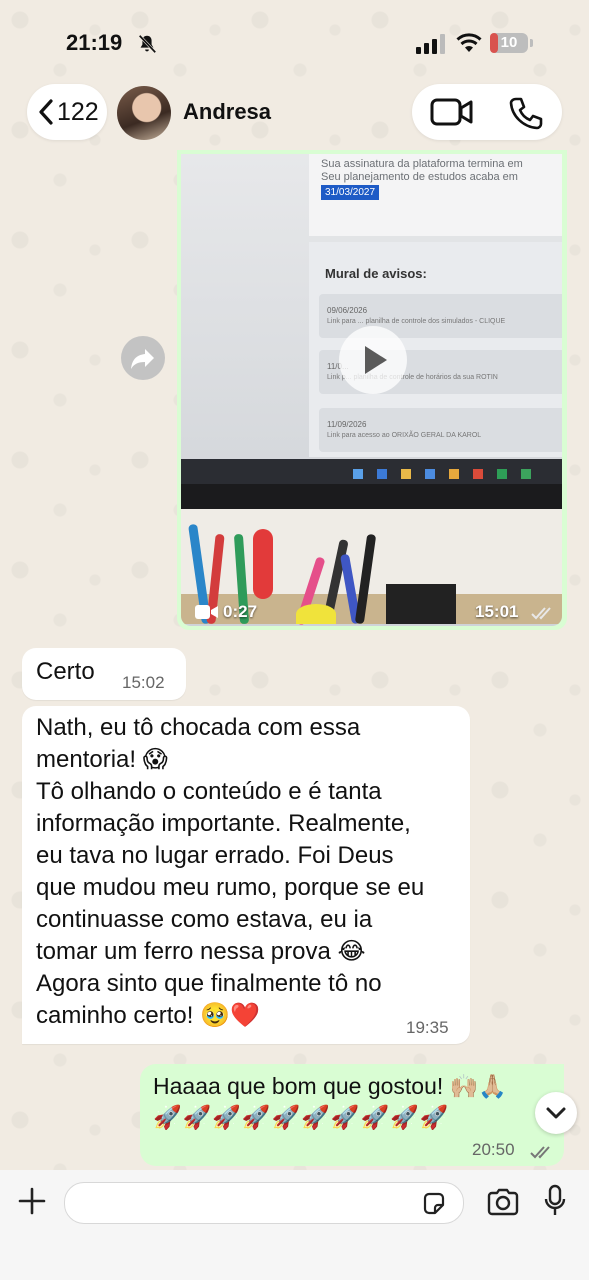  I want to click on scroll-to-bottom-button, so click(556, 1113).